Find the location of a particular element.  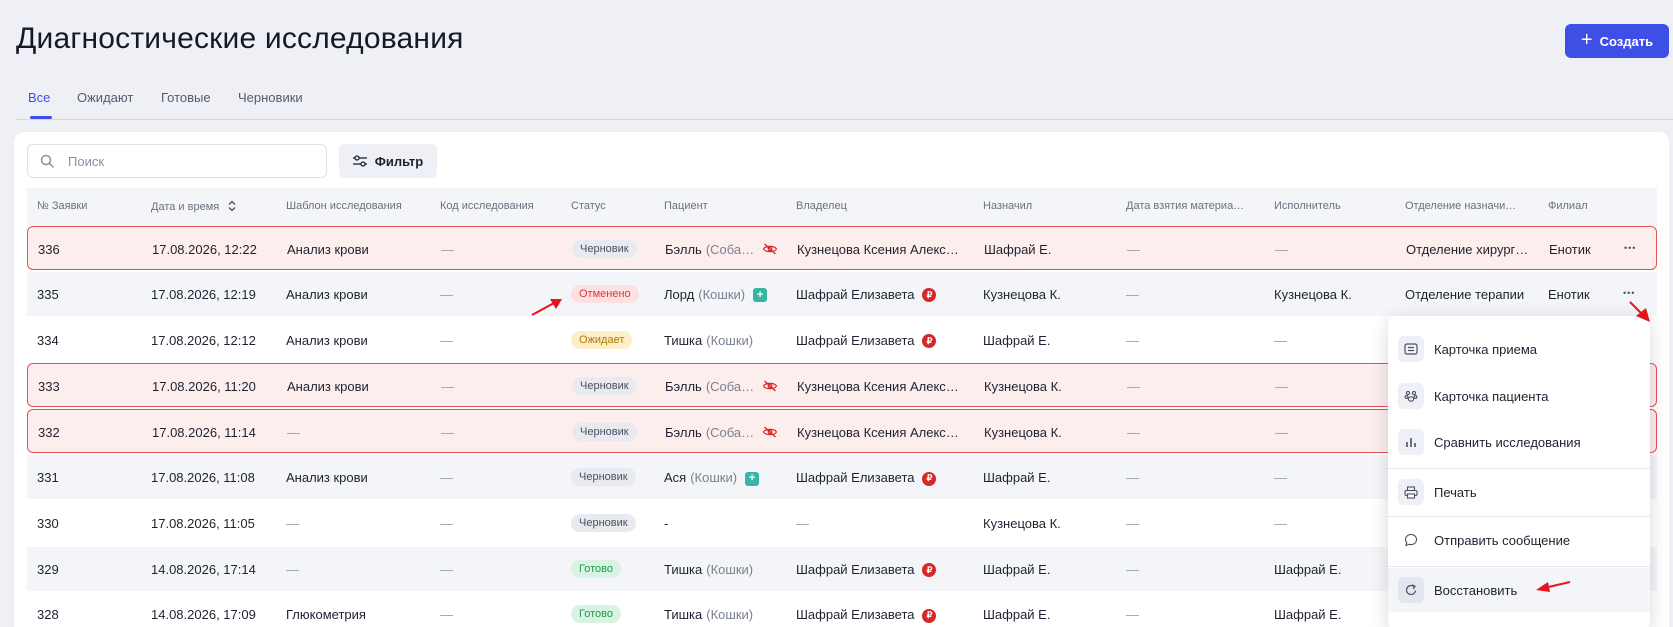

cell-executor: Кузнецова К. is located at coordinates (1313, 294).